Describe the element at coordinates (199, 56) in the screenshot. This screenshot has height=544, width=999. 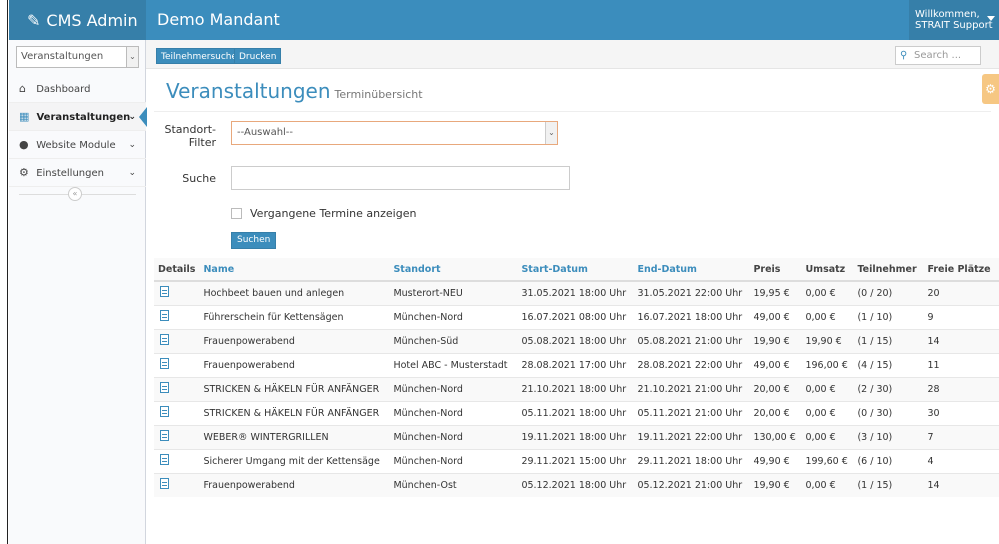
I see `teilnehmersuche-button: Teilnehmersuche` at that location.